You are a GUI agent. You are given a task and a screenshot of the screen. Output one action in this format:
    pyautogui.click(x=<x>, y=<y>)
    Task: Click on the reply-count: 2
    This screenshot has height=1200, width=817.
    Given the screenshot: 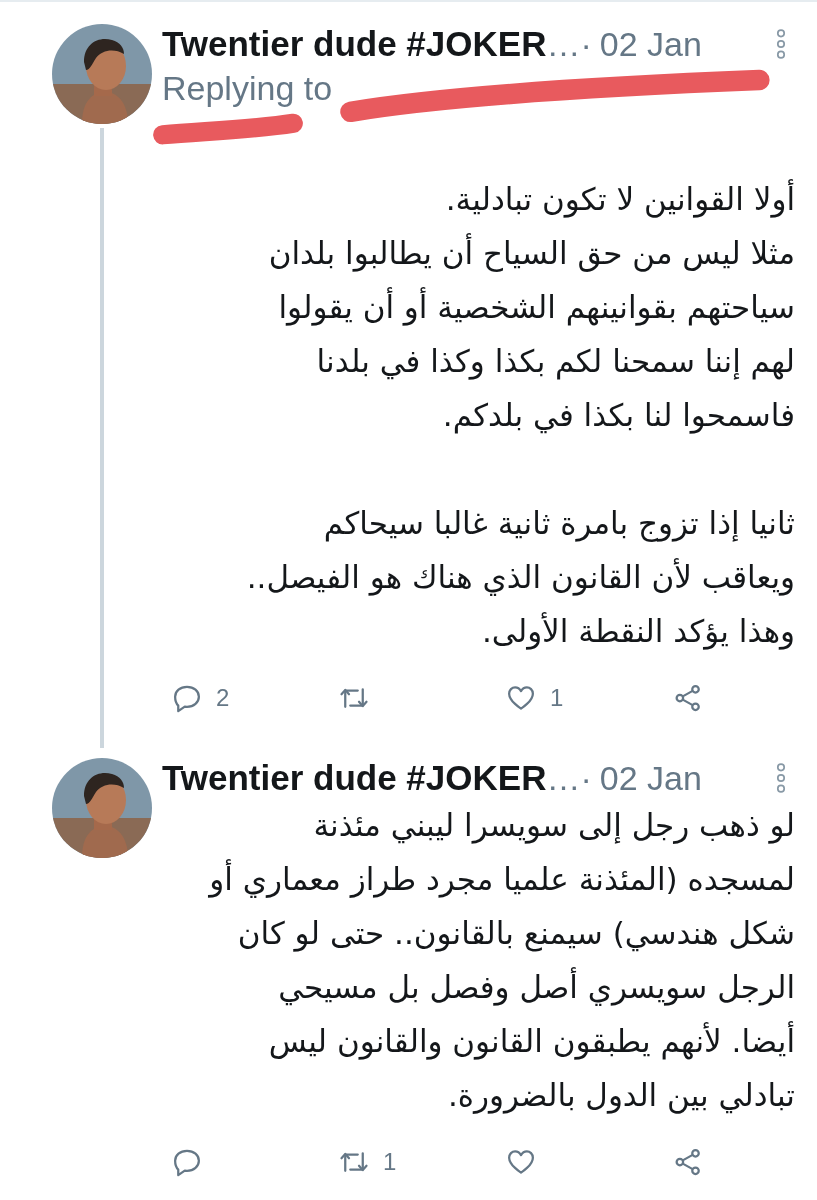 What is the action you would take?
    pyautogui.click(x=223, y=698)
    